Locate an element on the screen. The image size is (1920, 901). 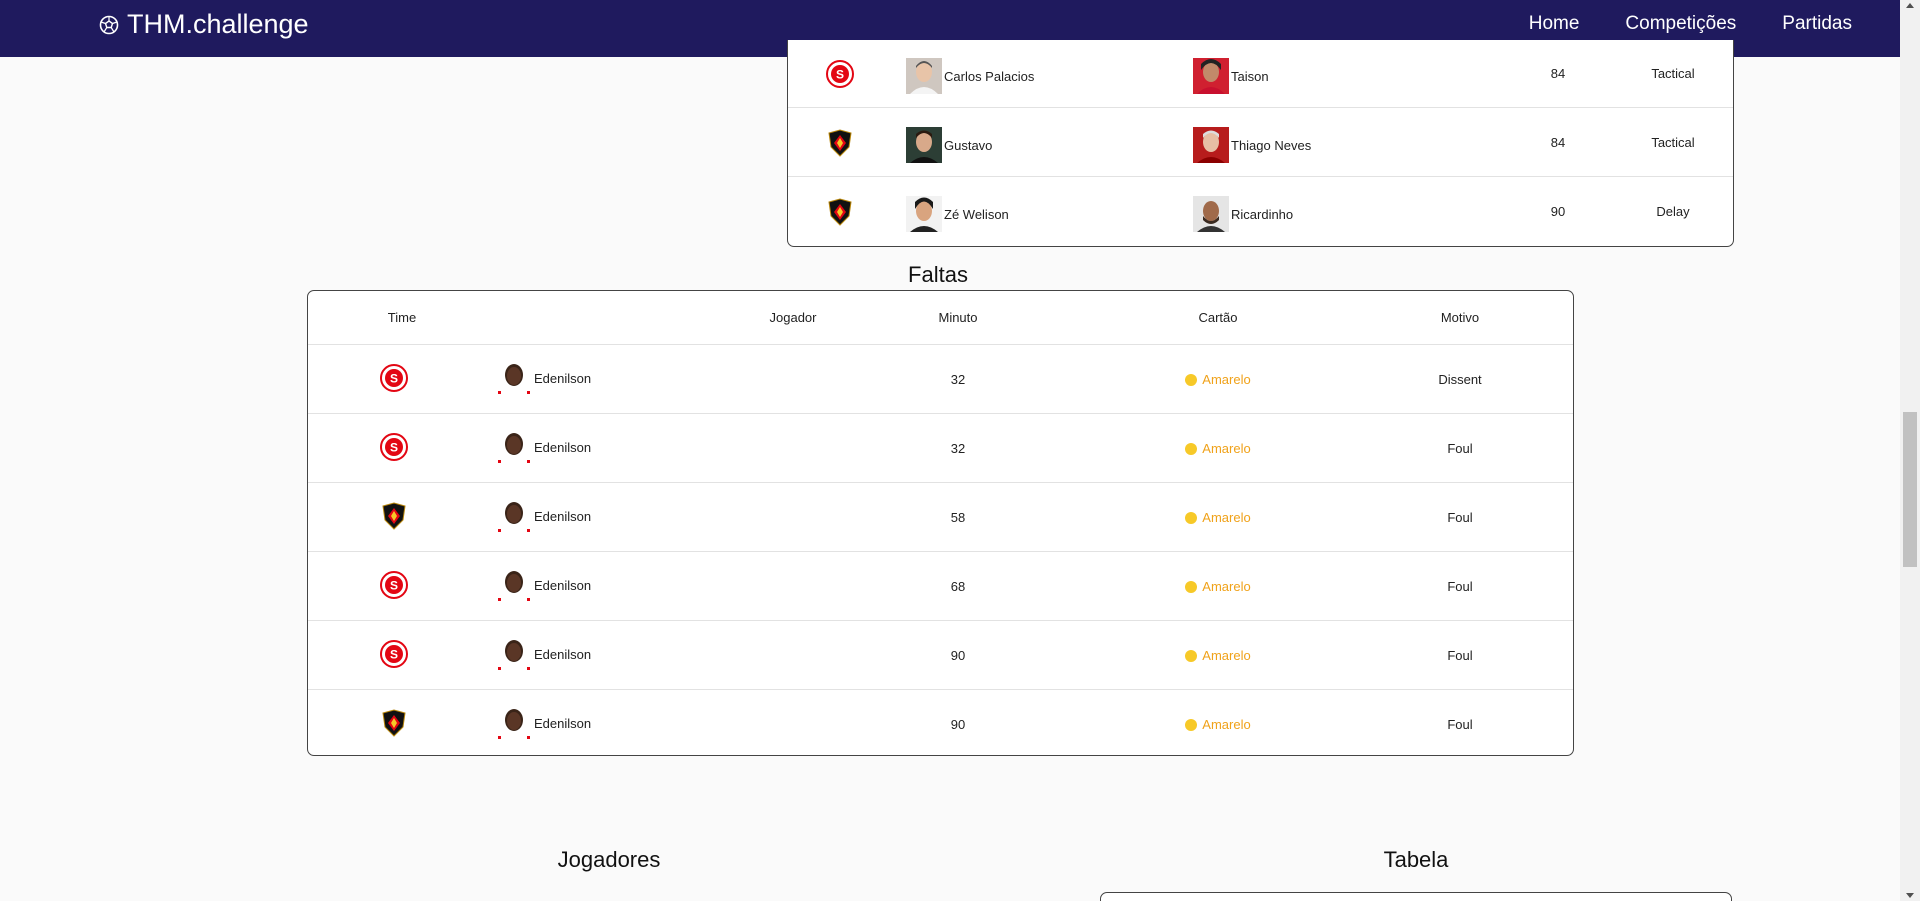
foul-reason: Dissent is located at coordinates (1460, 379).